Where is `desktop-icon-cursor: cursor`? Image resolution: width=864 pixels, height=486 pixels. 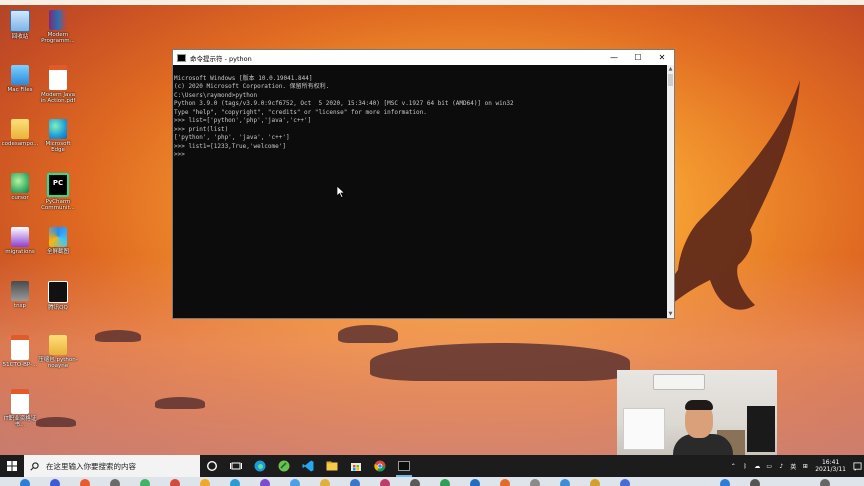 desktop-icon-cursor: cursor is located at coordinates (20, 187).